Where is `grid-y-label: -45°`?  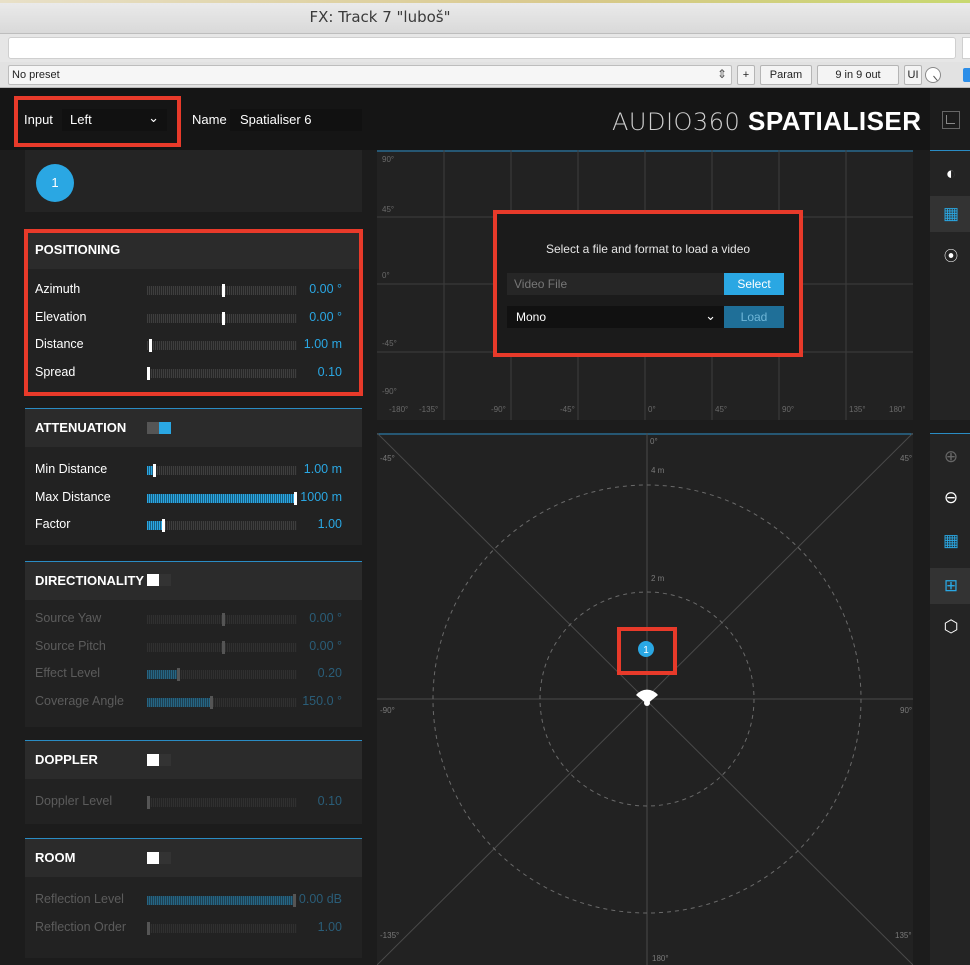 grid-y-label: -45° is located at coordinates (389, 343).